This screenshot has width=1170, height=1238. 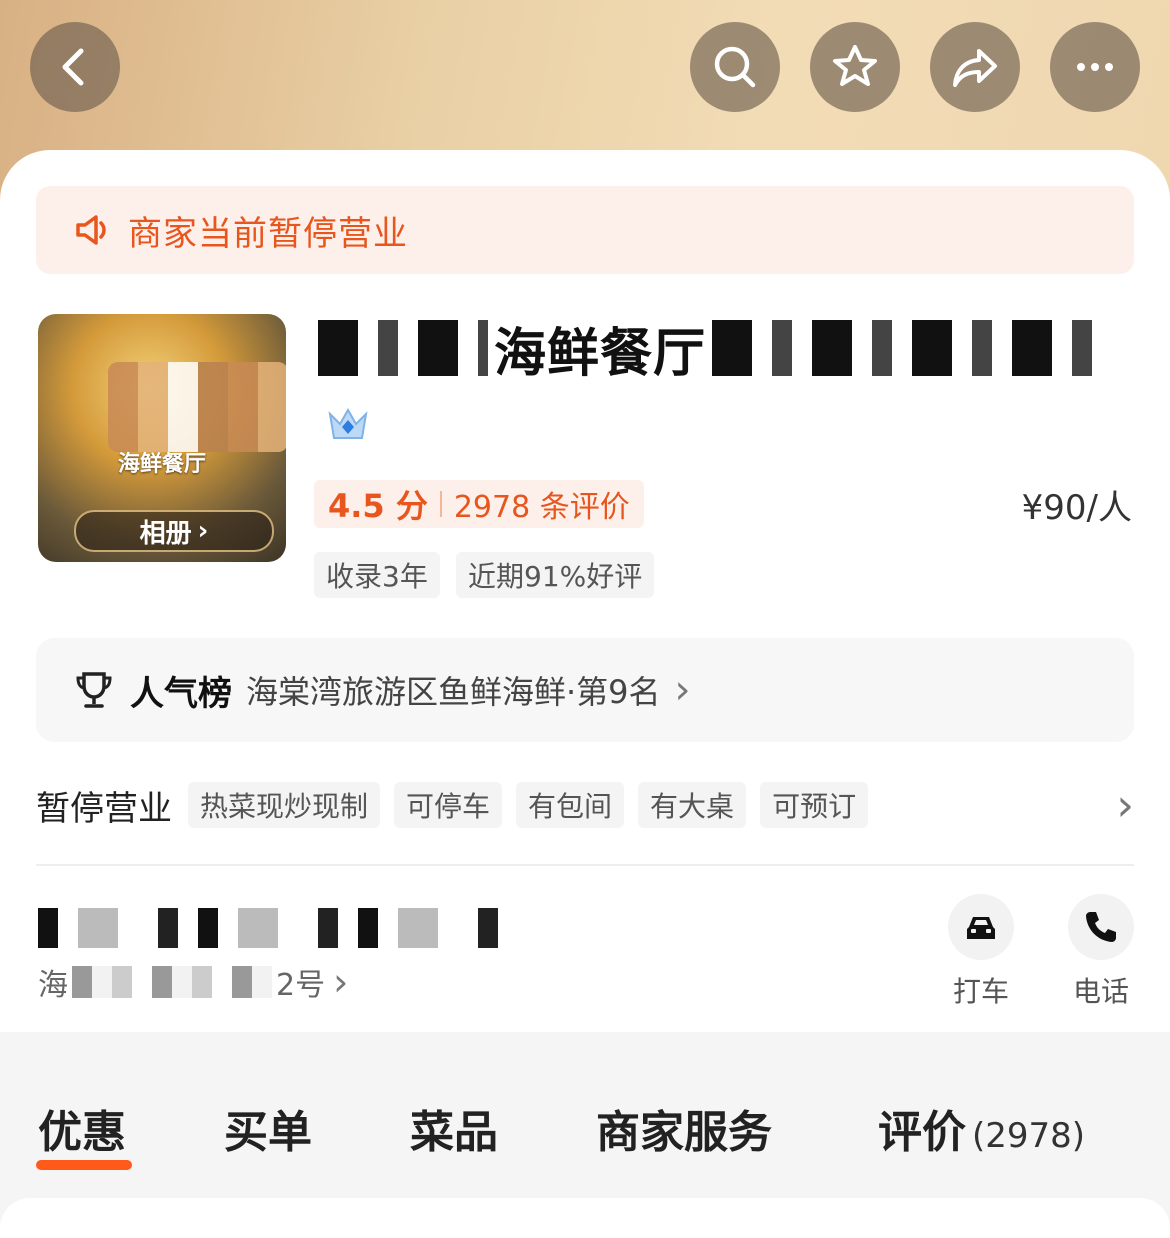 What do you see at coordinates (980, 991) in the screenshot?
I see `taxi-label: 打车` at bounding box center [980, 991].